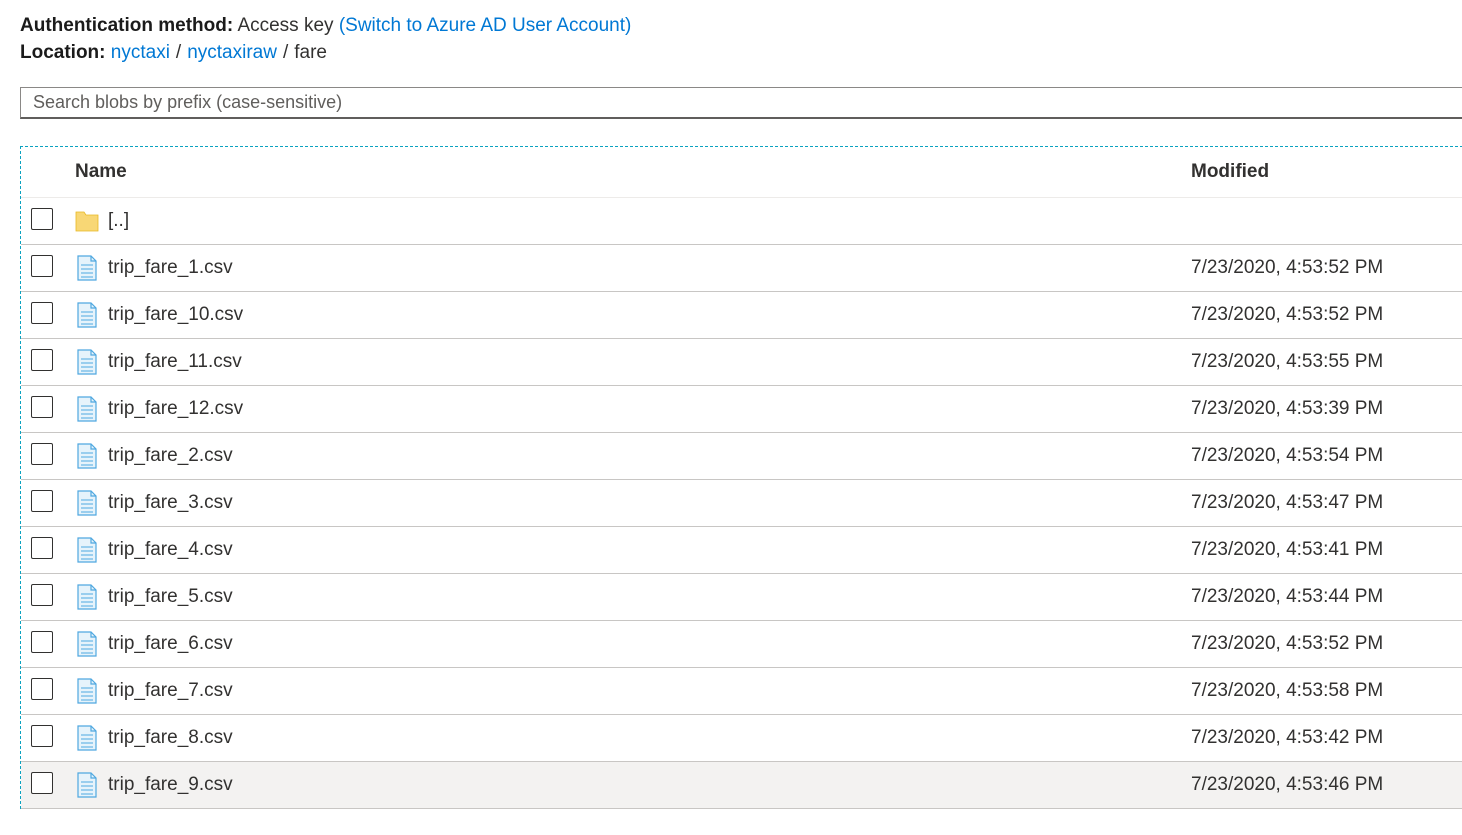  I want to click on breadcrumb-item-nyctaxiraw: nyctaxiraw, so click(232, 52).